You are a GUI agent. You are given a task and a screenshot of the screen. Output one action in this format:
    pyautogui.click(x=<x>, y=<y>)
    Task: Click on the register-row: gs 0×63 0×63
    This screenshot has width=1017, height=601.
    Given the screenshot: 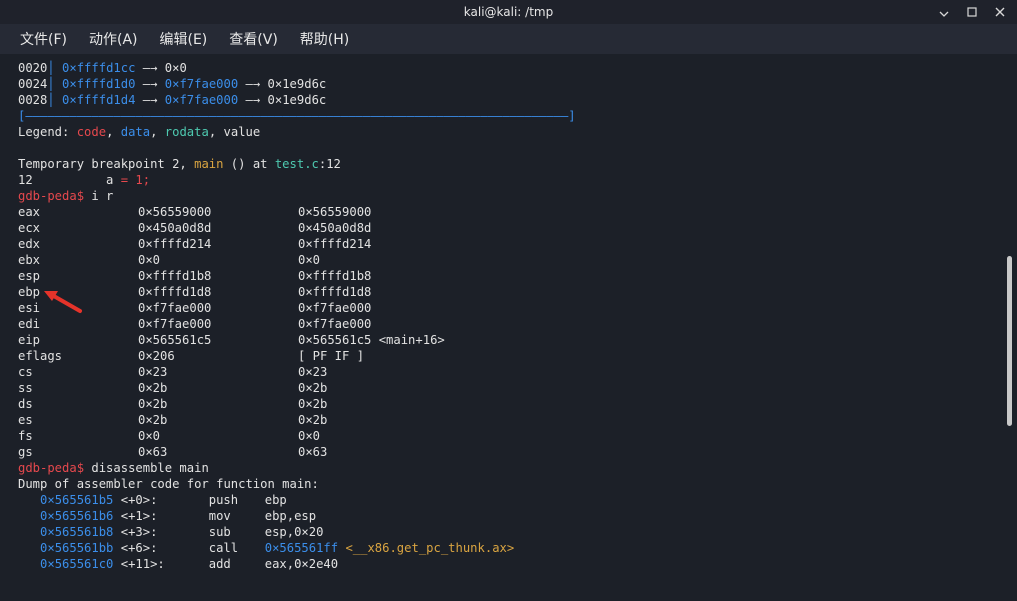 What is the action you would take?
    pyautogui.click(x=510, y=452)
    